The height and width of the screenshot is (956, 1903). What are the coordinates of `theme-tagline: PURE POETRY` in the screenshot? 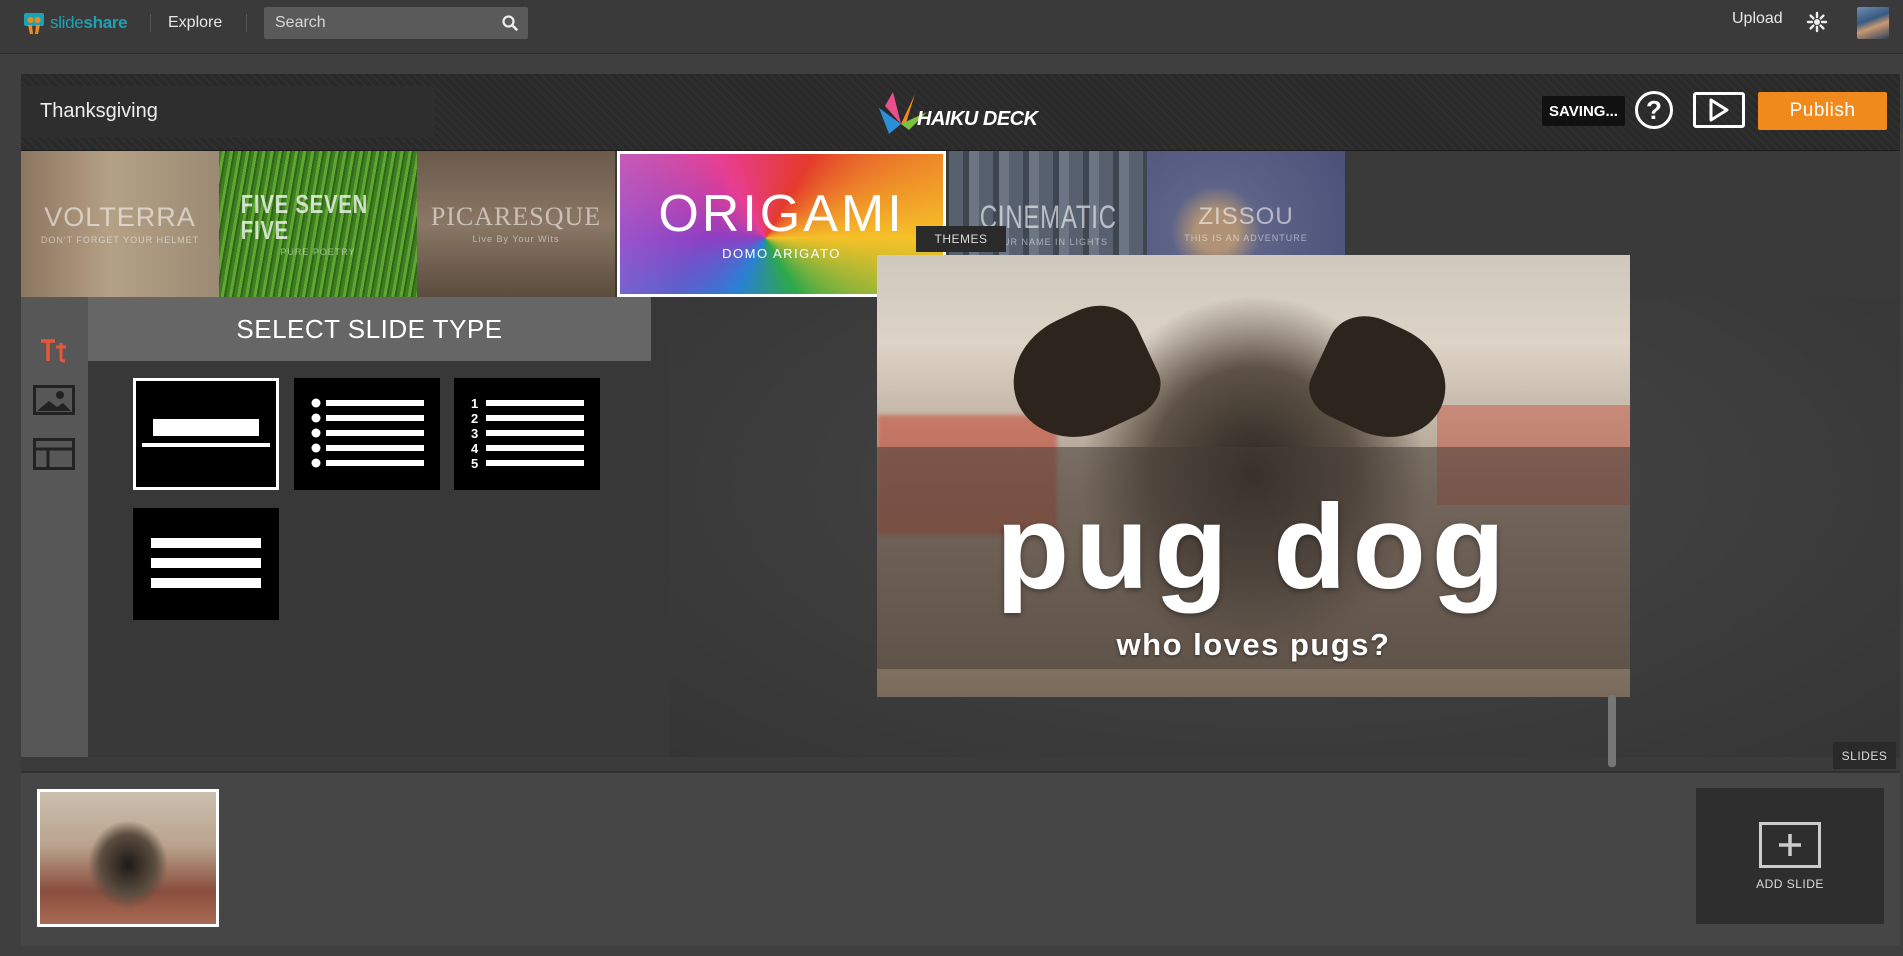 It's located at (318, 252).